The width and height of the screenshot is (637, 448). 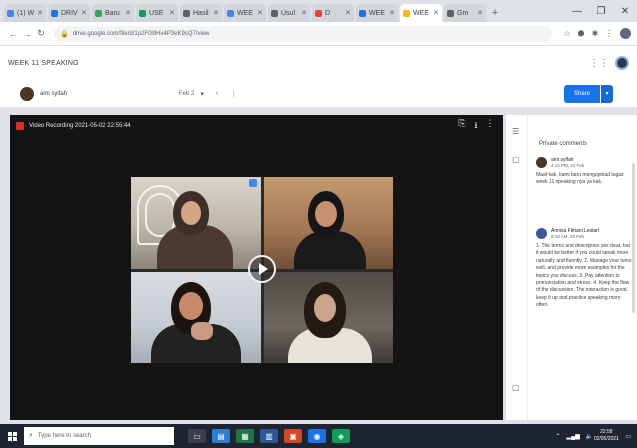 What do you see at coordinates (12, 436) in the screenshot?
I see `start-button` at bounding box center [12, 436].